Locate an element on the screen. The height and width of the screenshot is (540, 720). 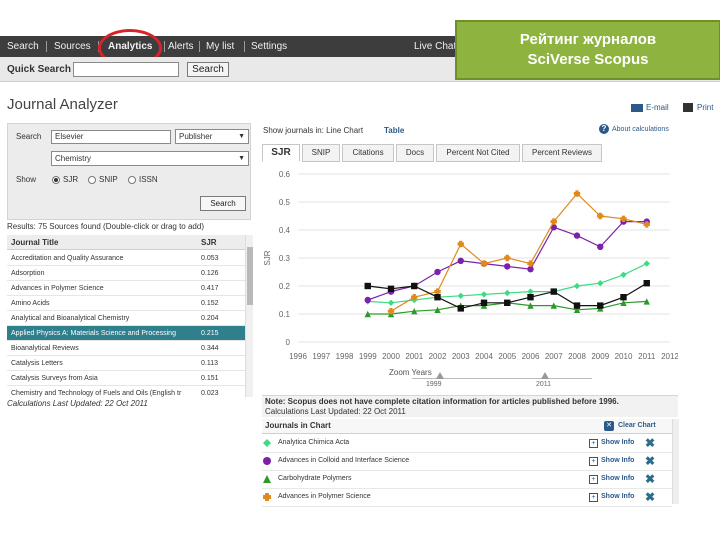
table-row: Catalysis Surveys from Asia 0.151 is located at coordinates (126, 378).